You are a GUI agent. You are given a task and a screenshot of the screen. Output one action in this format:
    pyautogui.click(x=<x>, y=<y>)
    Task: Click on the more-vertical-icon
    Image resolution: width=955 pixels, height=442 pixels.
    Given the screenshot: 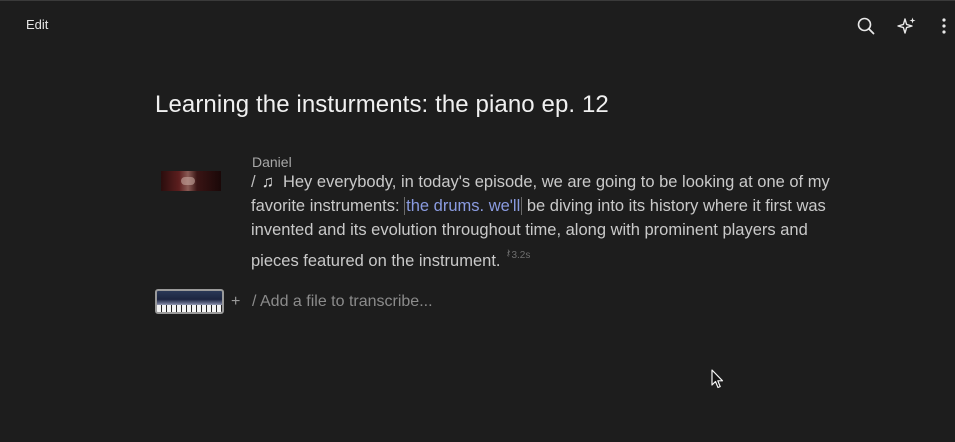 What is the action you would take?
    pyautogui.click(x=944, y=26)
    